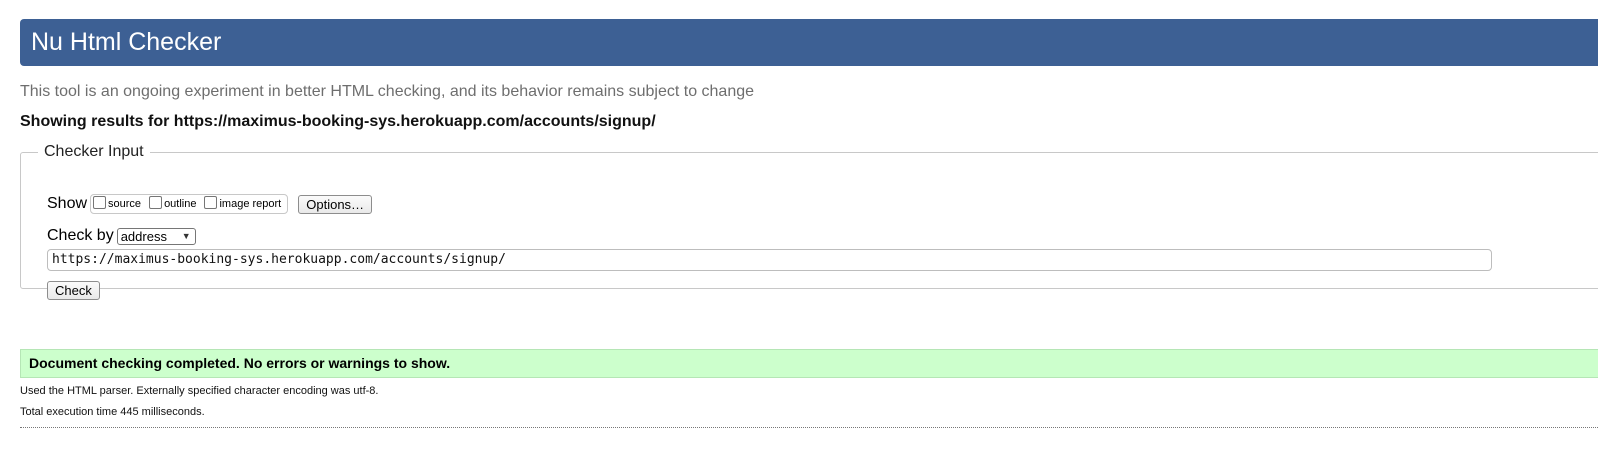  I want to click on show-label: Show, so click(67, 203).